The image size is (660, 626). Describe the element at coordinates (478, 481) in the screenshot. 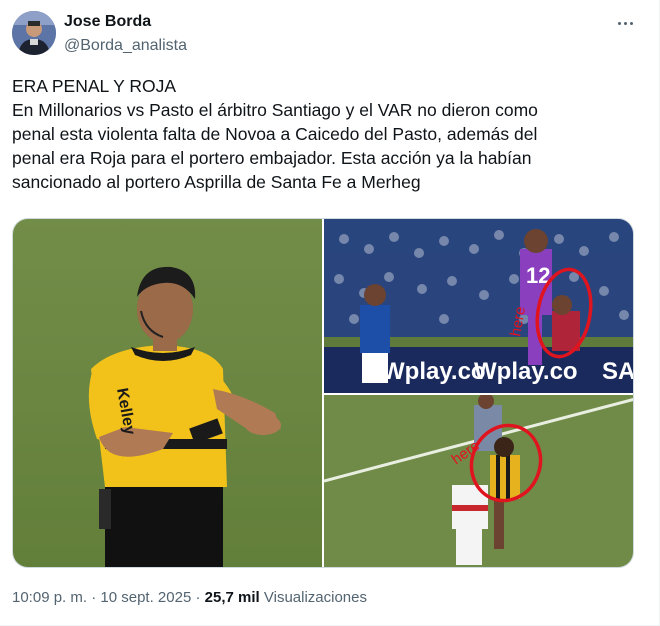

I see `media-image-foul-wide: here` at that location.